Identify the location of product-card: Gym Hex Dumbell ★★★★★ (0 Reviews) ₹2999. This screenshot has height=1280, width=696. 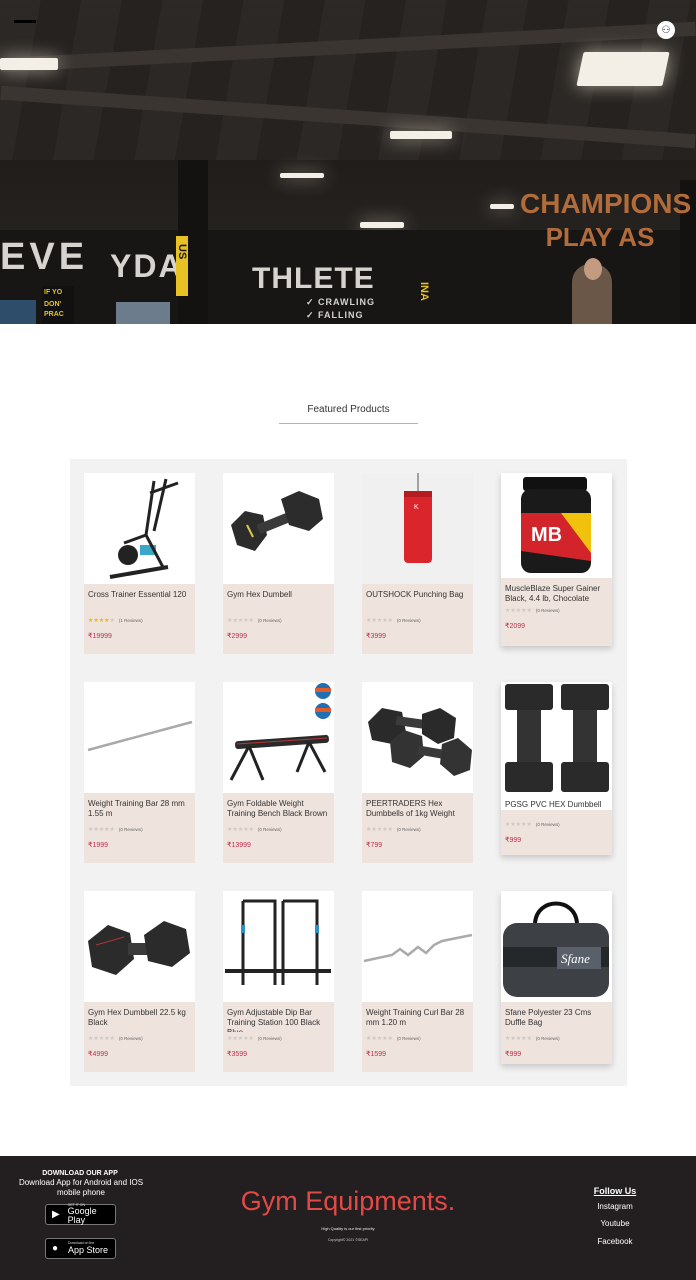
(278, 563).